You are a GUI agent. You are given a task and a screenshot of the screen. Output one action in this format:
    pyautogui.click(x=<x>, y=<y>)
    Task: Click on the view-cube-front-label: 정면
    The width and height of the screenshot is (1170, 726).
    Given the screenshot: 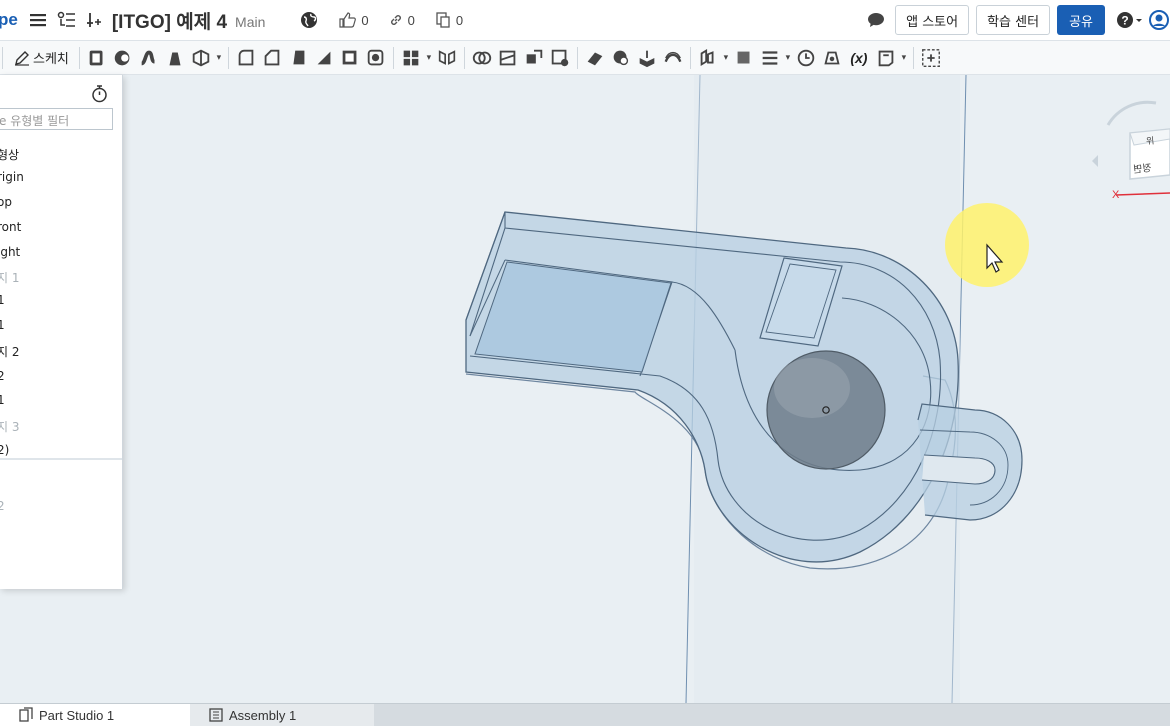 What is the action you would take?
    pyautogui.click(x=1142, y=169)
    